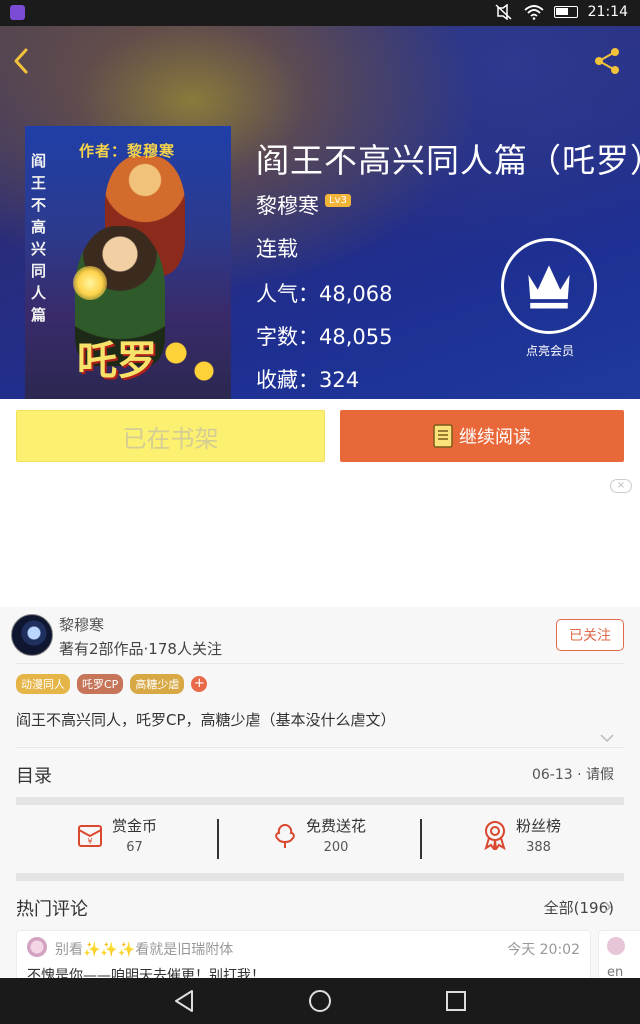 This screenshot has height=1024, width=640. What do you see at coordinates (22, 61) in the screenshot?
I see `back-icon` at bounding box center [22, 61].